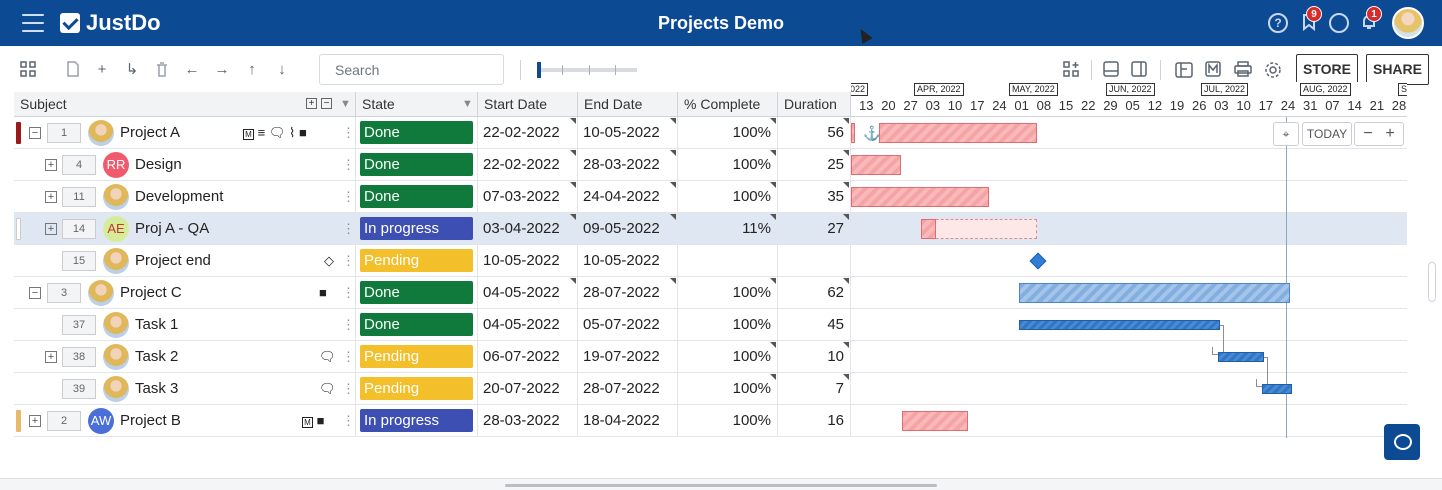  I want to click on attachment-icon: ⌇, so click(292, 132).